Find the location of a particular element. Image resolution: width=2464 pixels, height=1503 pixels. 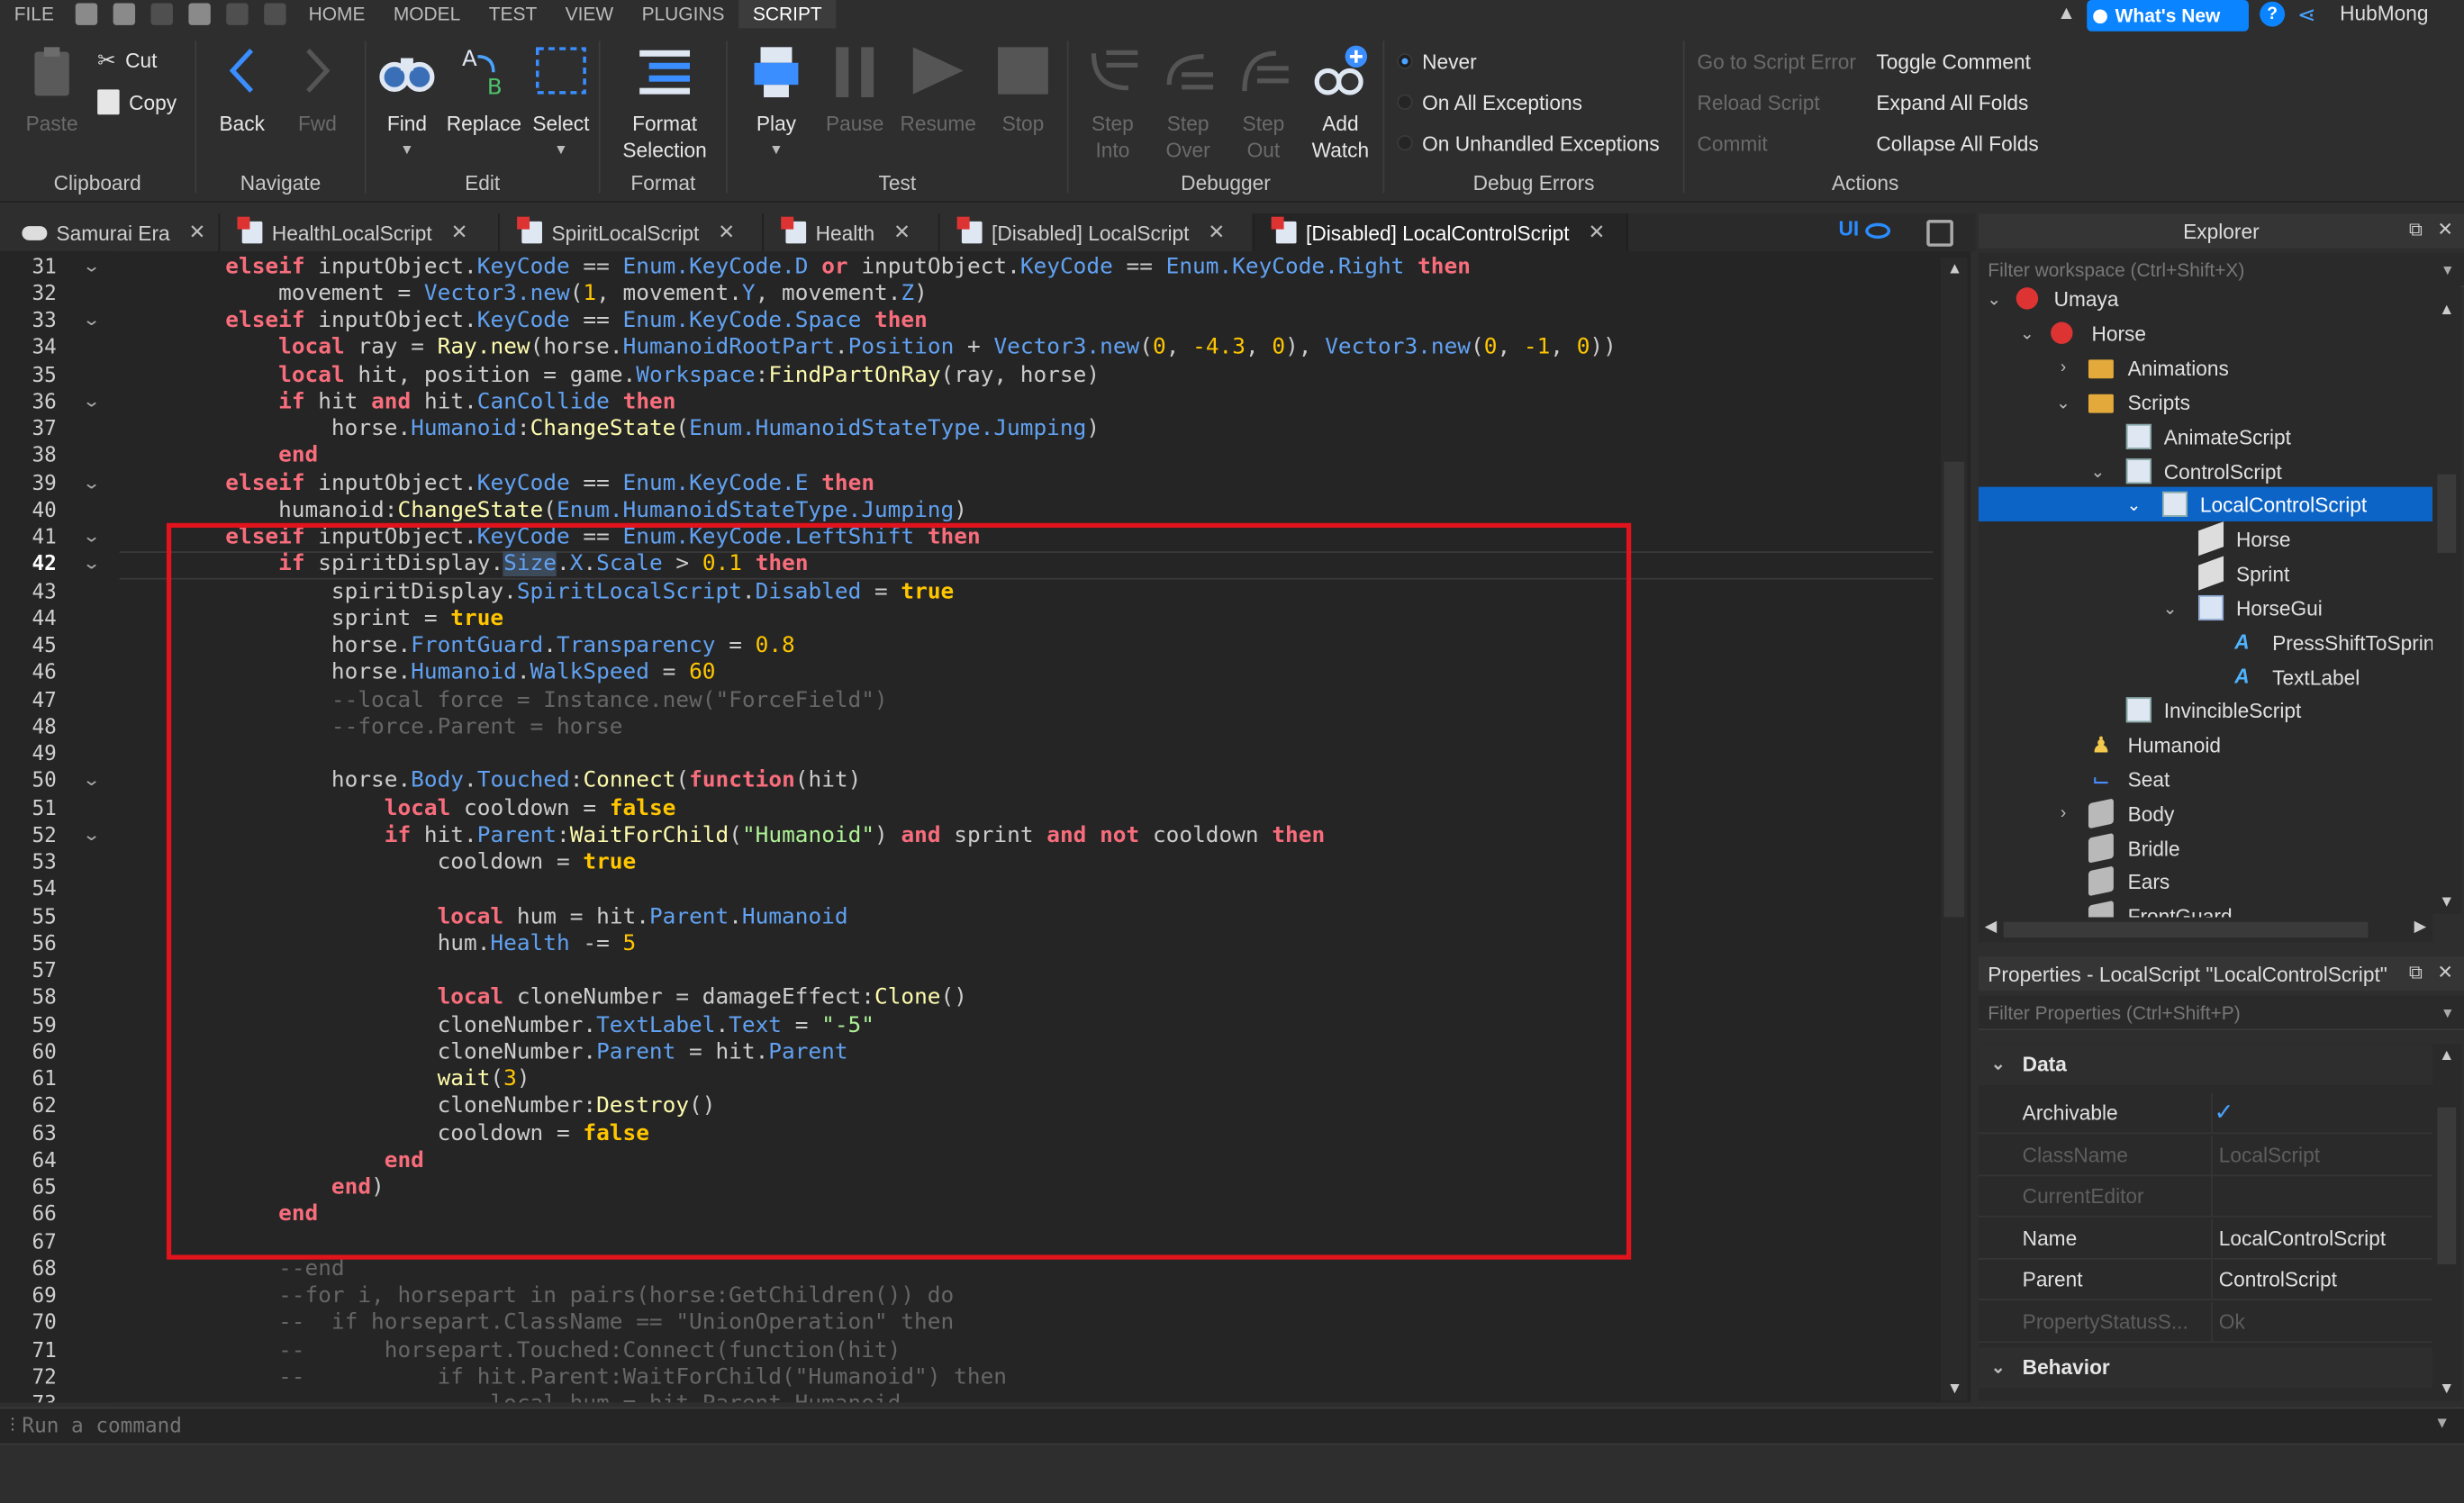

resume-button: Resume is located at coordinates (939, 90).